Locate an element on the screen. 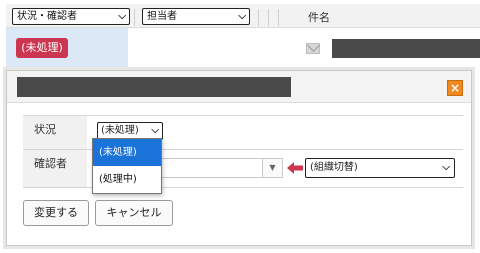  dialog-titlebar: × is located at coordinates (239, 87).